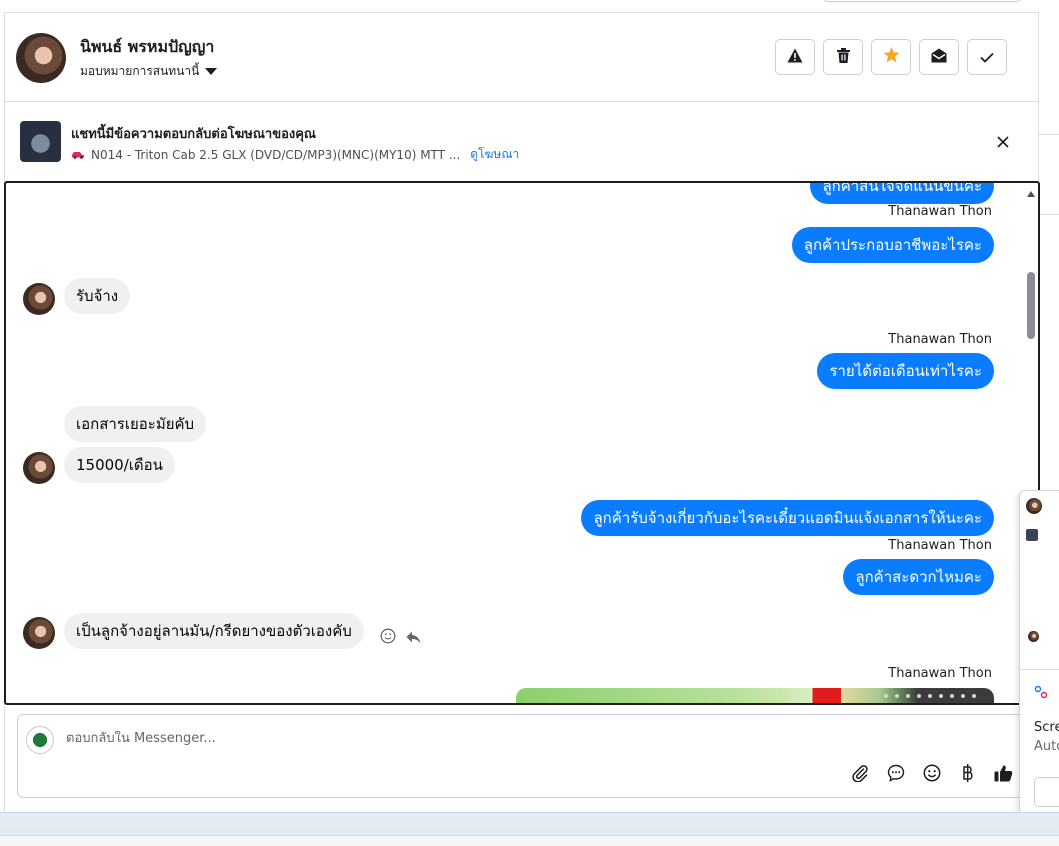 The height and width of the screenshot is (846, 1059). What do you see at coordinates (529, 840) in the screenshot?
I see `taskbar` at bounding box center [529, 840].